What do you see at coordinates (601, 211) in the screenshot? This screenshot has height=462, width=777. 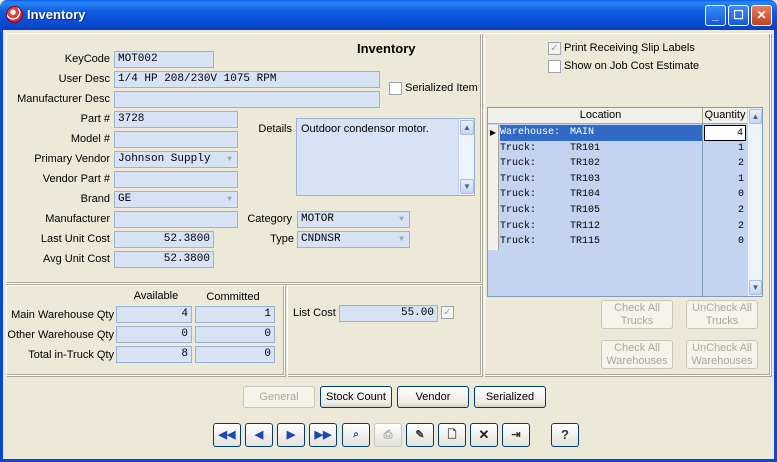 I see `location-cell: Truck: TR105` at bounding box center [601, 211].